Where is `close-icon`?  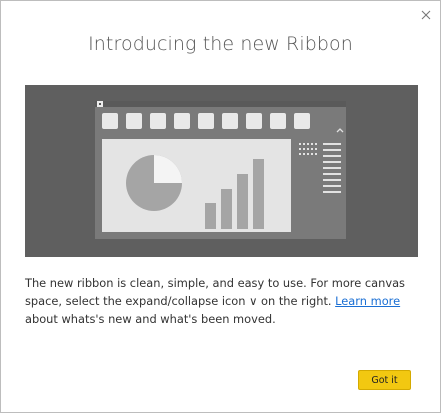
close-icon is located at coordinates (426, 15).